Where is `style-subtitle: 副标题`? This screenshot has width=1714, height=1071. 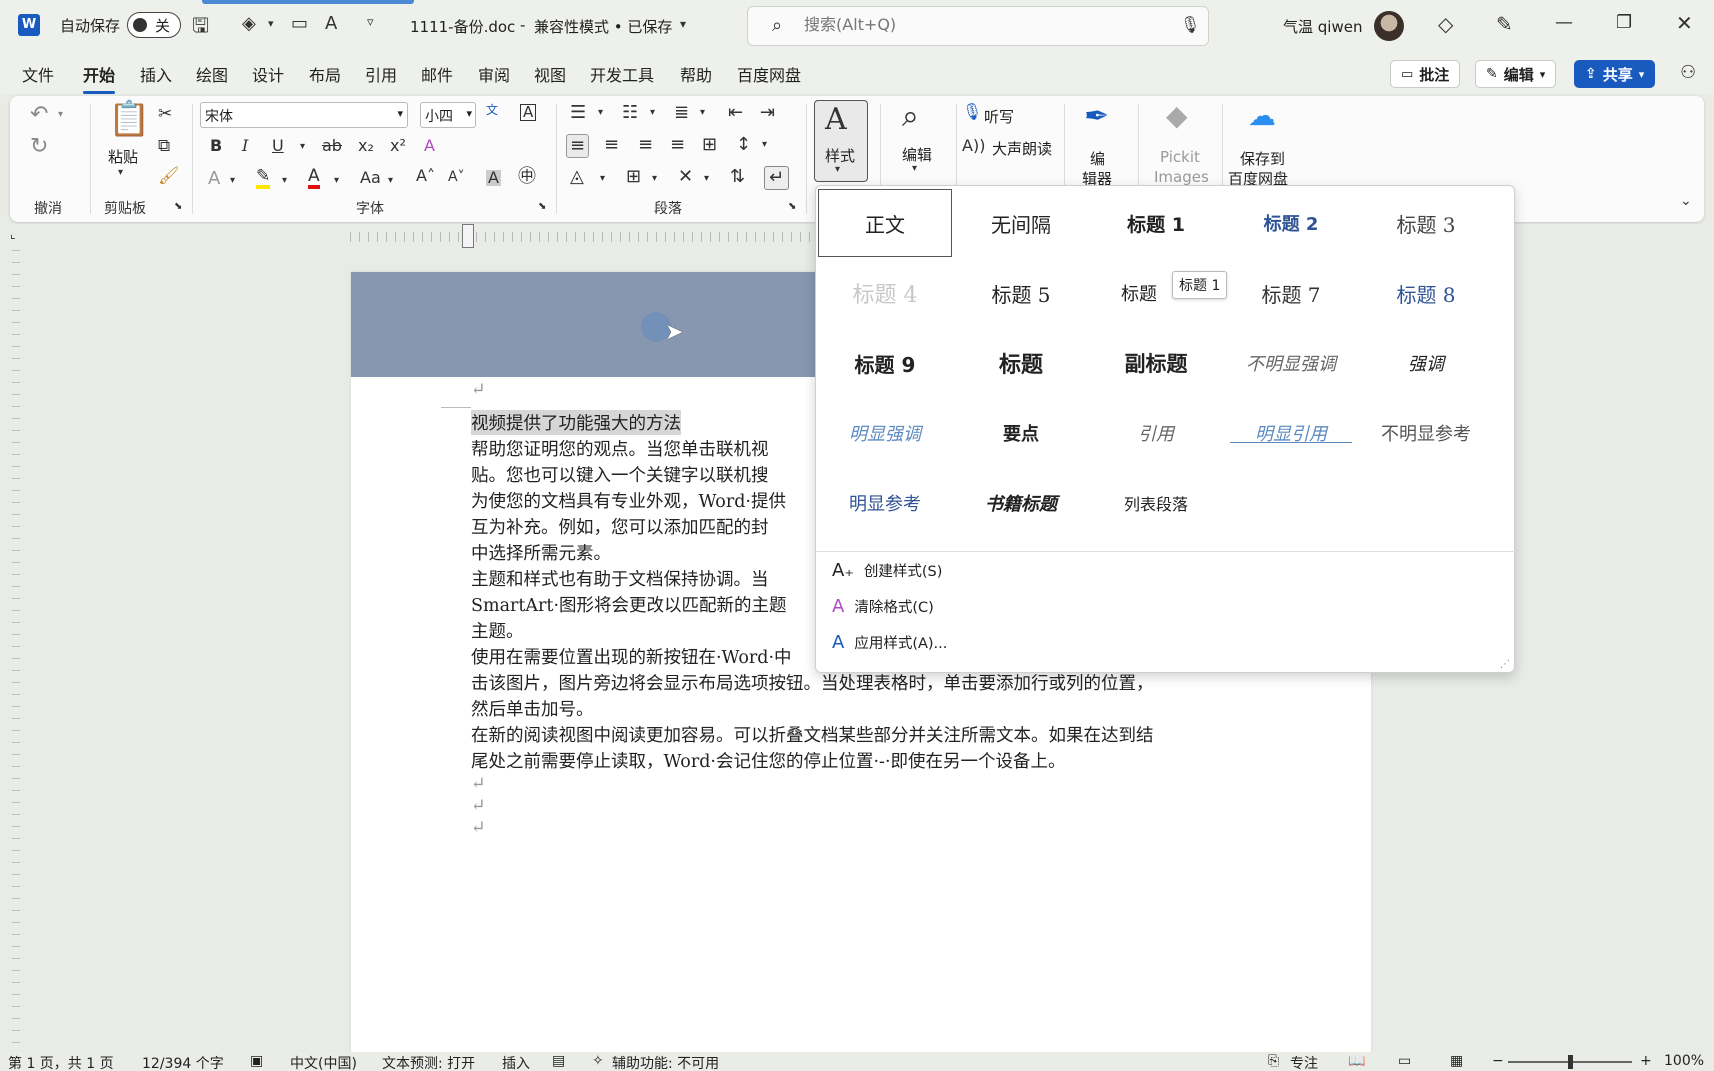 style-subtitle: 副标题 is located at coordinates (1156, 363).